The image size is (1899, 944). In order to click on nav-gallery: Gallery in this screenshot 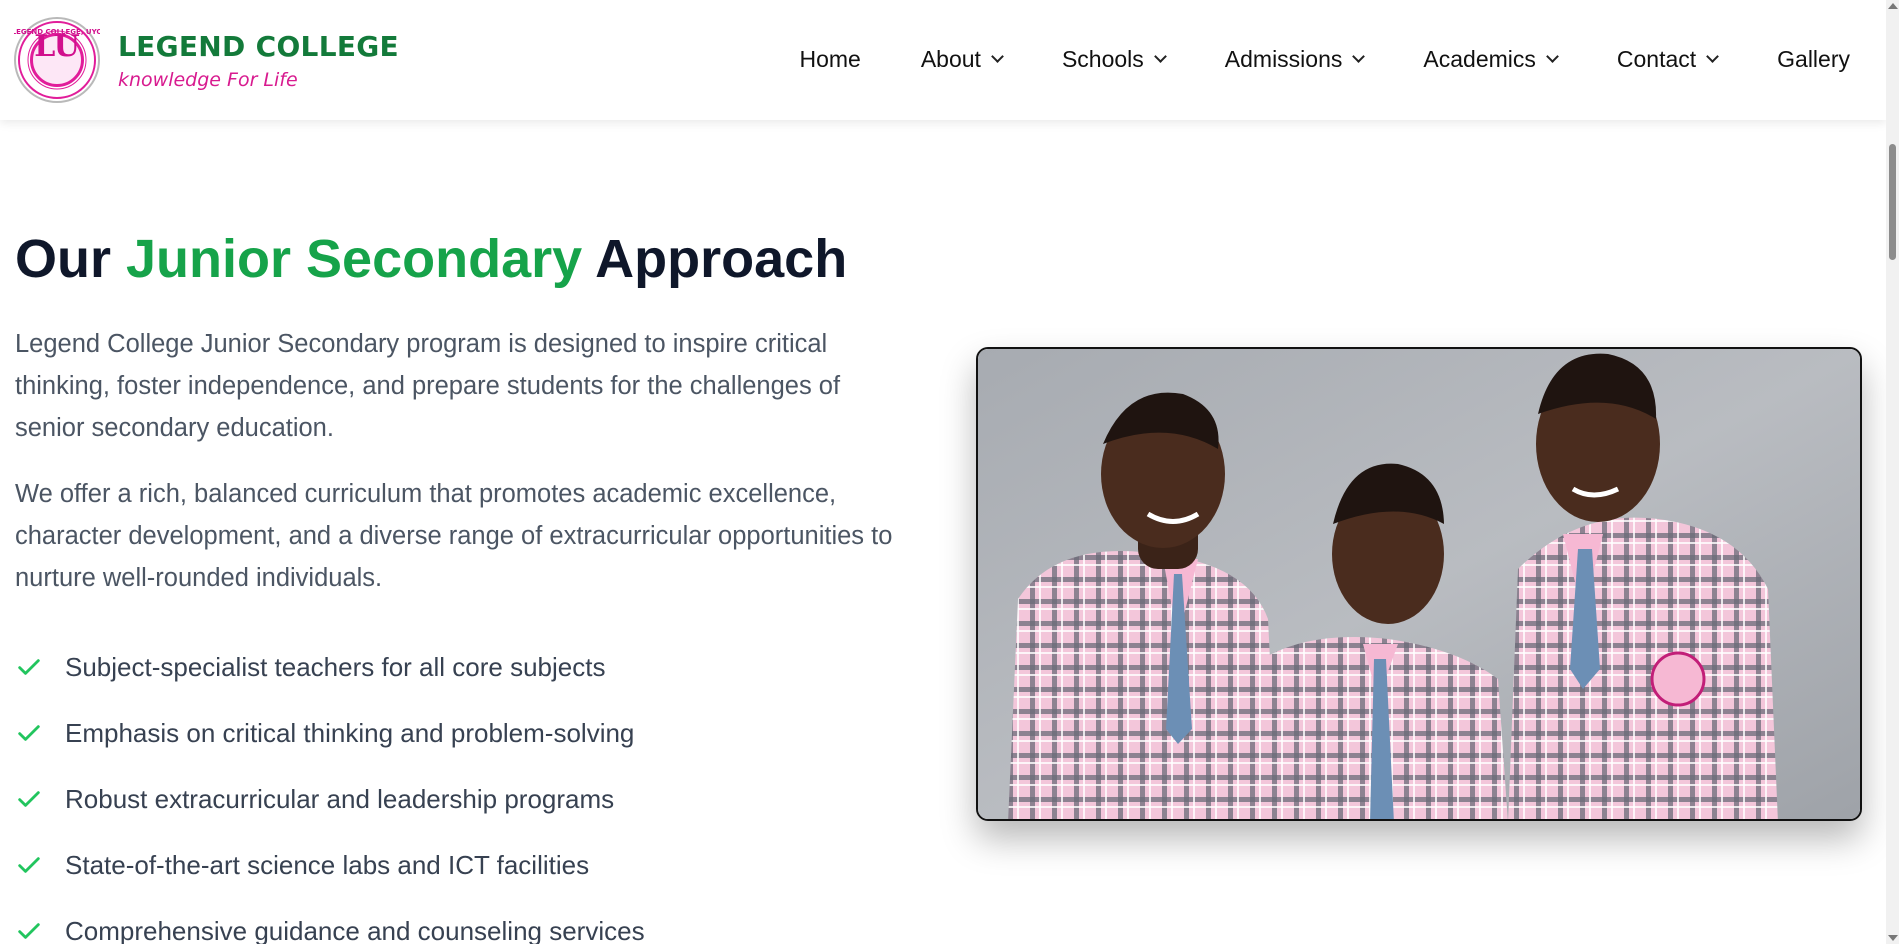, I will do `click(1813, 59)`.